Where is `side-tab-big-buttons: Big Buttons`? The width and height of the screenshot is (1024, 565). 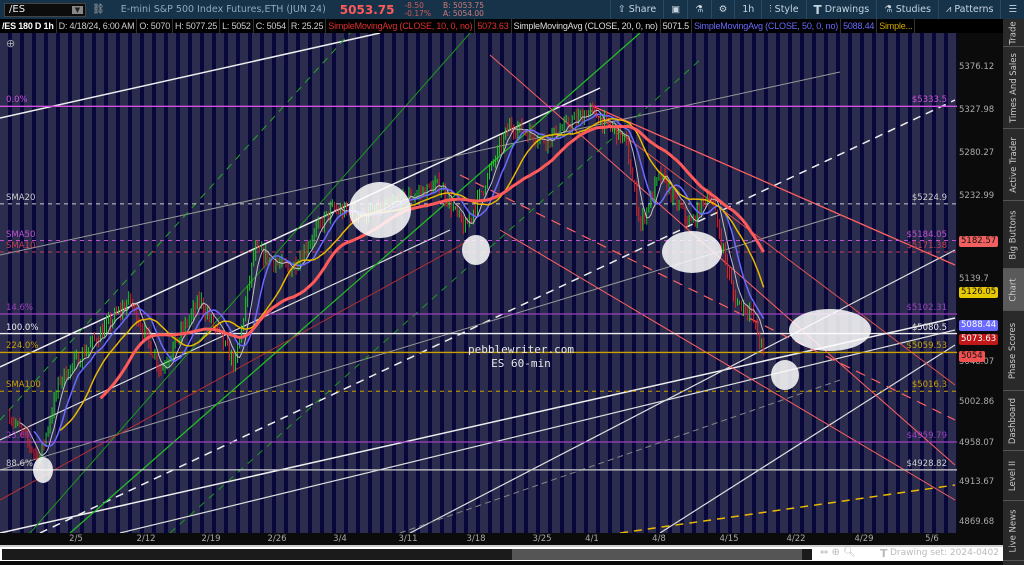 side-tab-big-buttons: Big Buttons is located at coordinates (1013, 235).